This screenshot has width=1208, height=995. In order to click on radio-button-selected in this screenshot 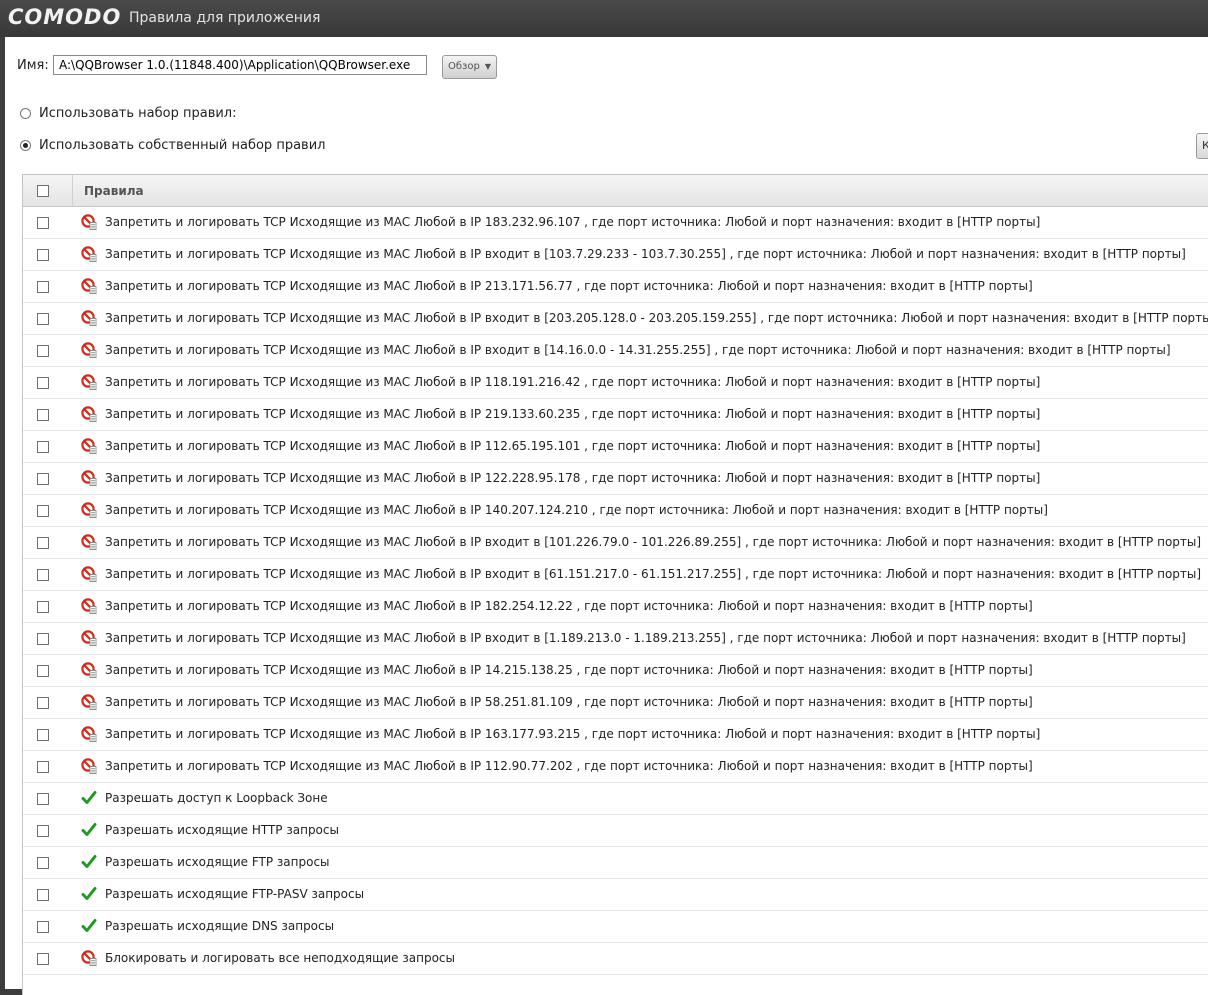, I will do `click(25, 145)`.